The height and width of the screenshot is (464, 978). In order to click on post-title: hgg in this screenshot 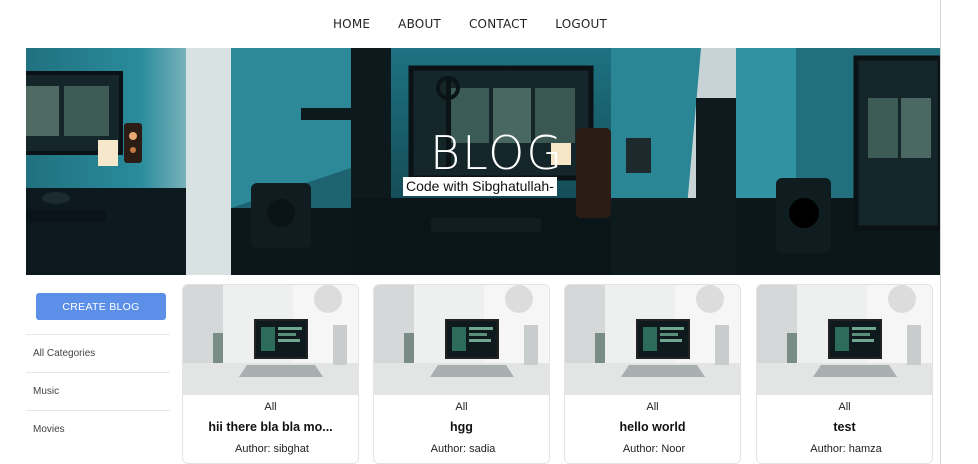, I will do `click(461, 427)`.